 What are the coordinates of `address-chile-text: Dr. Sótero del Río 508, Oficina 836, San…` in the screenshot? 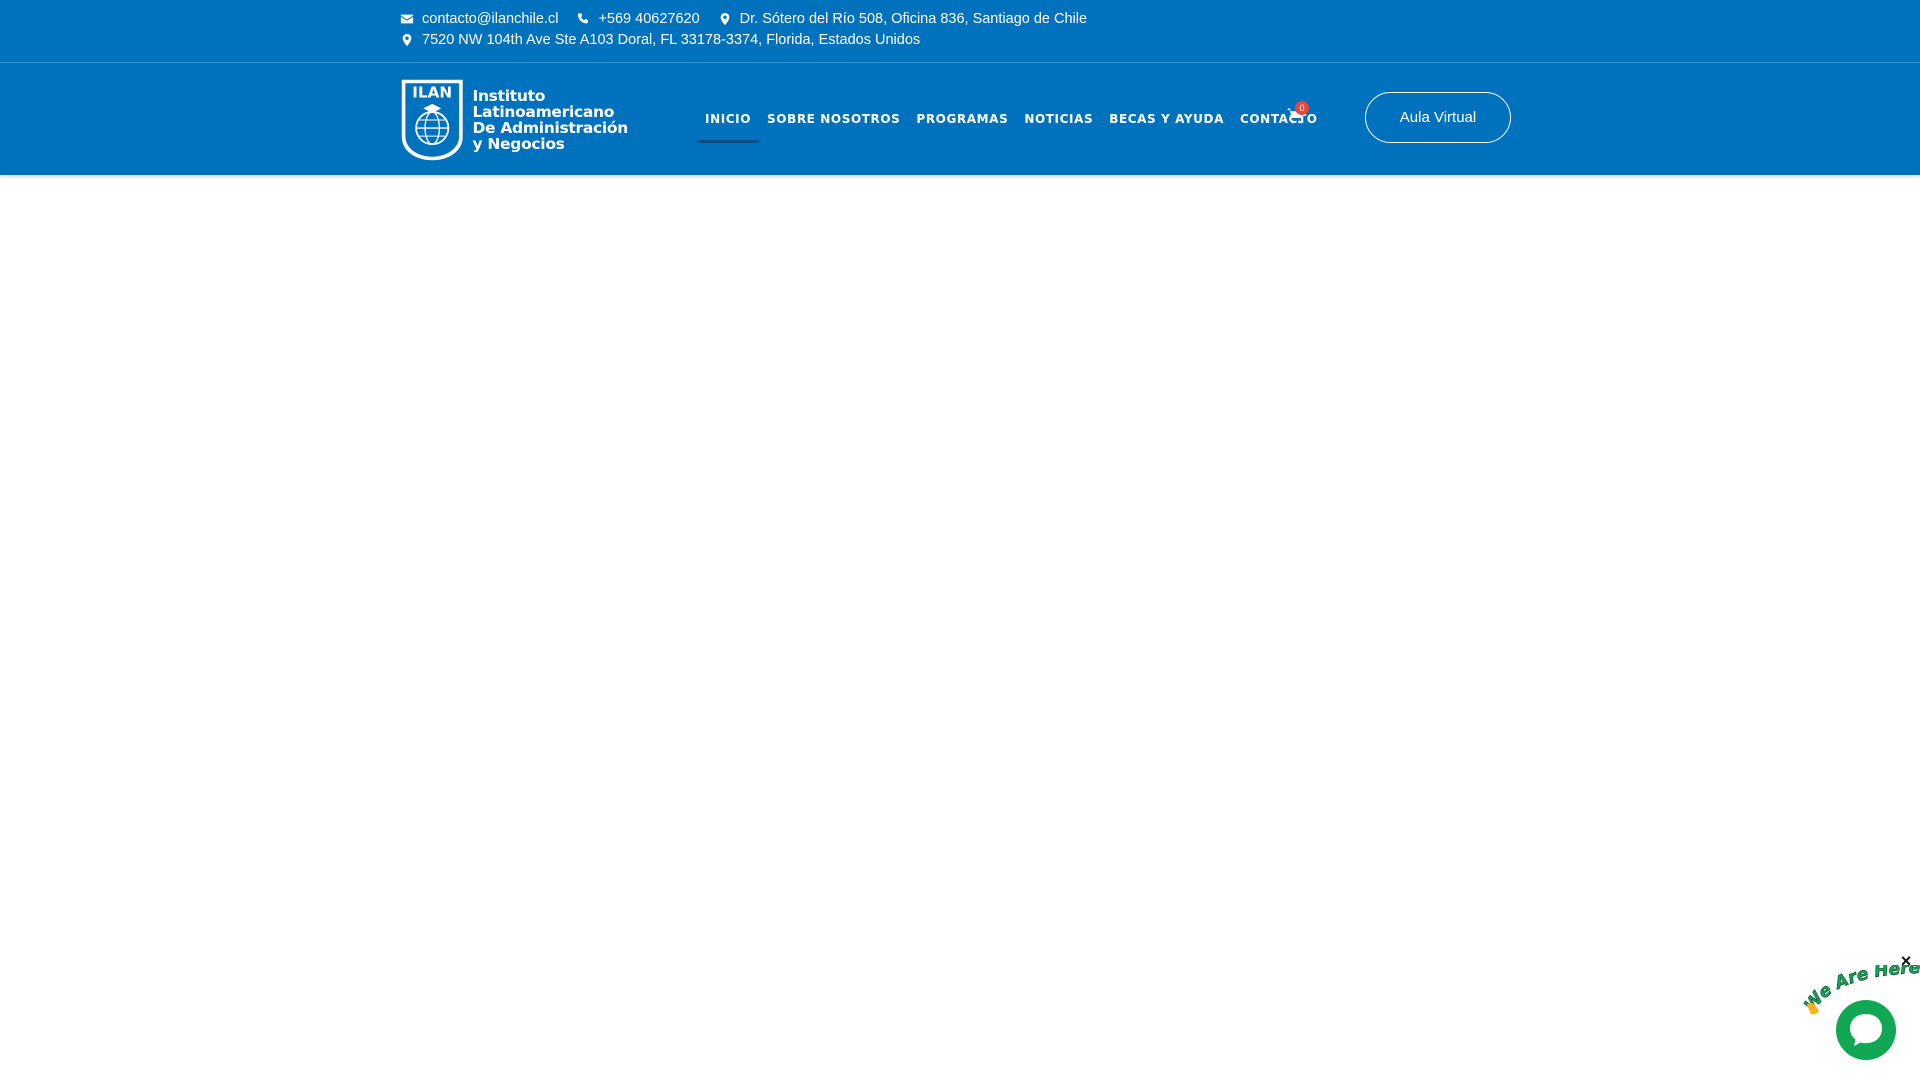 It's located at (913, 19).